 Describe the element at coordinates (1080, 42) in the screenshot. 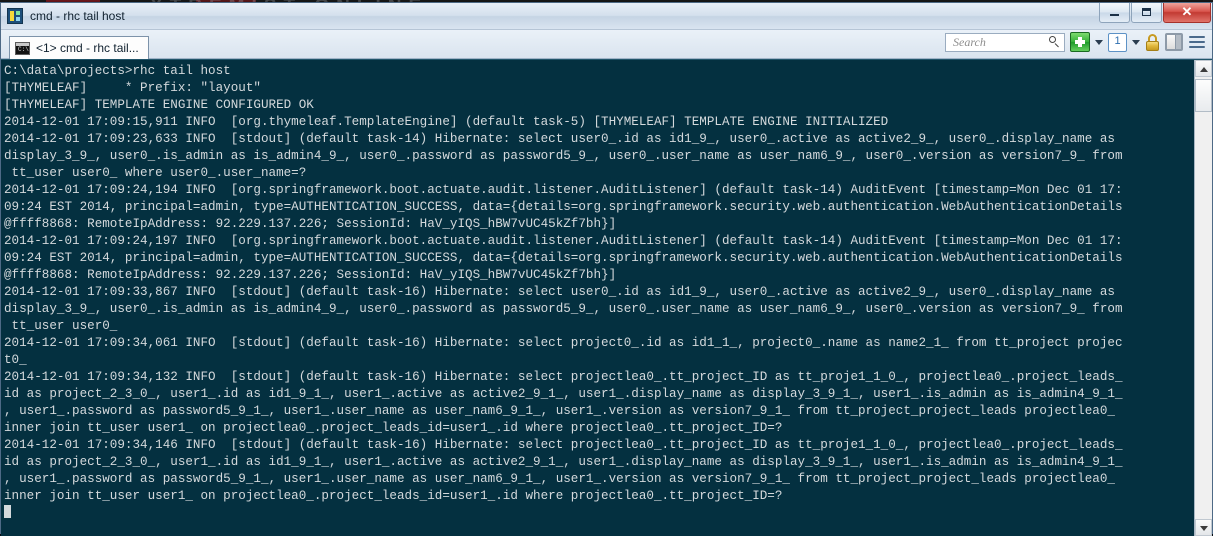

I see `new-tab-button` at that location.